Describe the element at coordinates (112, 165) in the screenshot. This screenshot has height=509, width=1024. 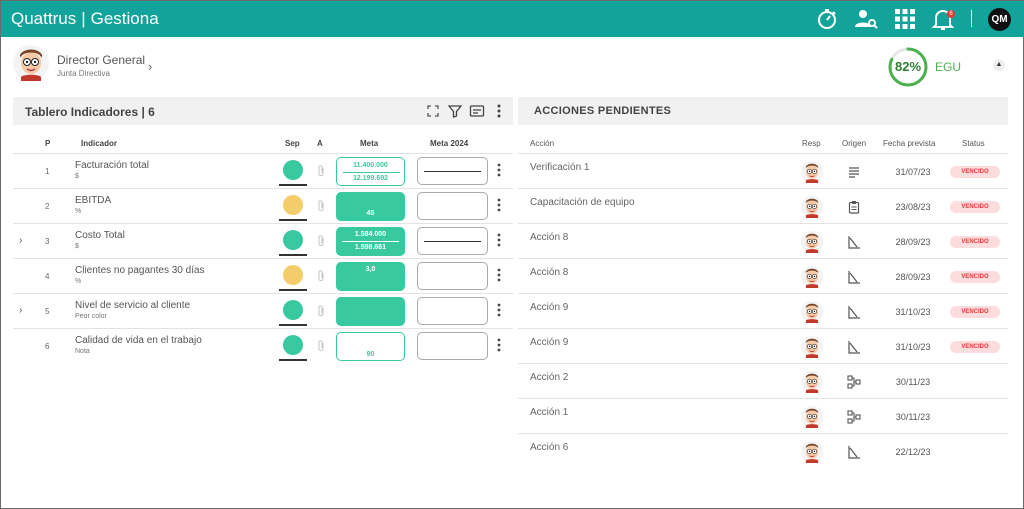
I see `indicator-name: Facturación total` at that location.